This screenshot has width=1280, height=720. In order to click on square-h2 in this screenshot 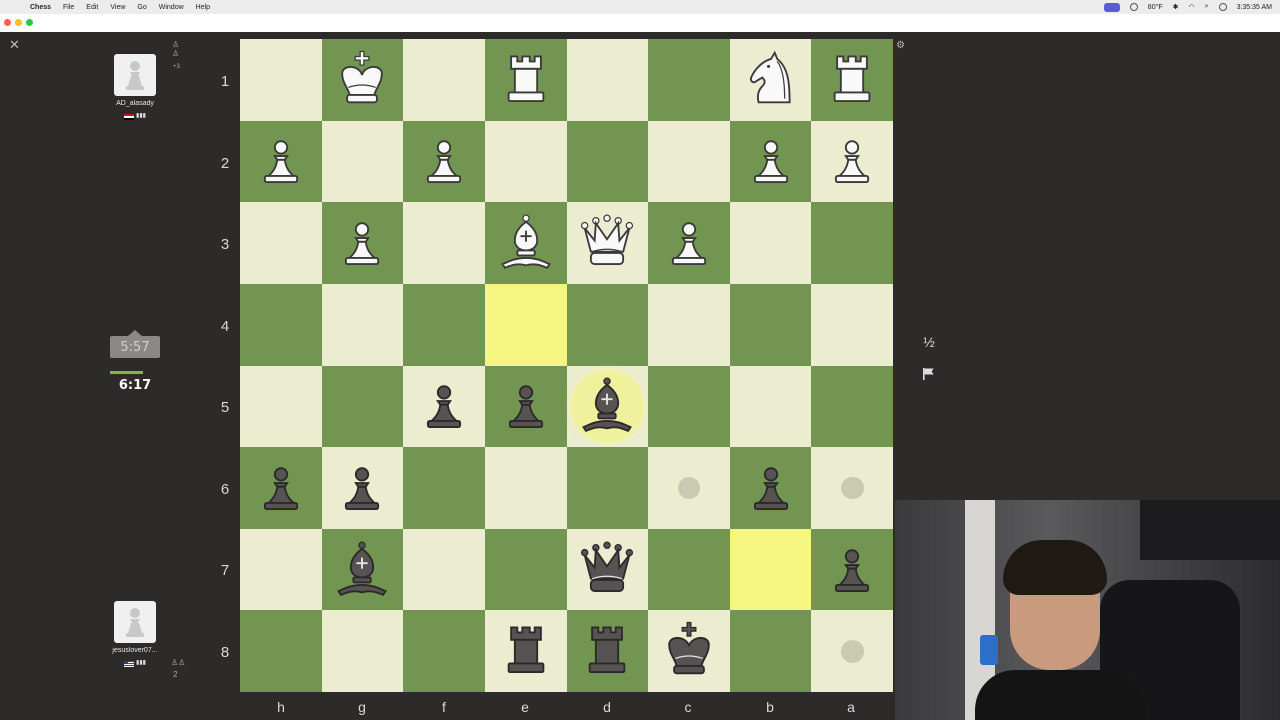, I will do `click(281, 161)`.